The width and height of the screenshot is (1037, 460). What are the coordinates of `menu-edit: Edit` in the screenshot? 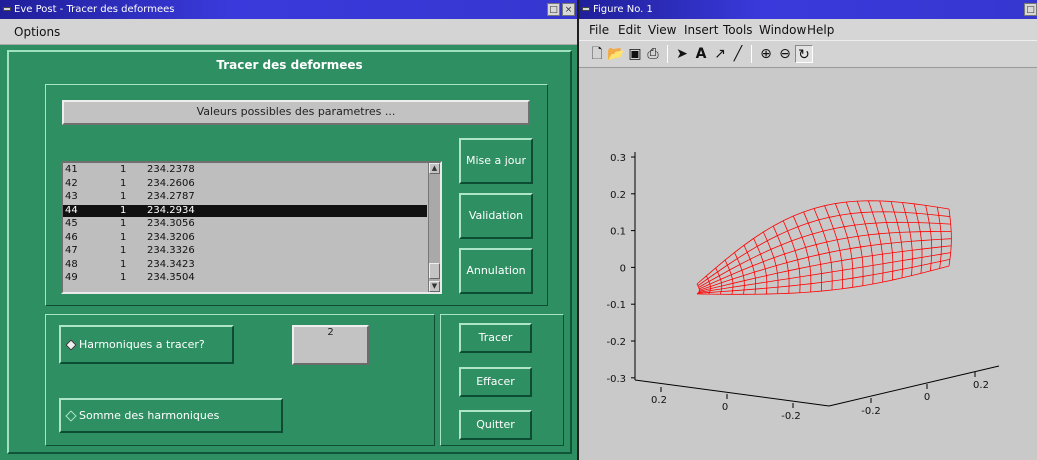 It's located at (629, 30).